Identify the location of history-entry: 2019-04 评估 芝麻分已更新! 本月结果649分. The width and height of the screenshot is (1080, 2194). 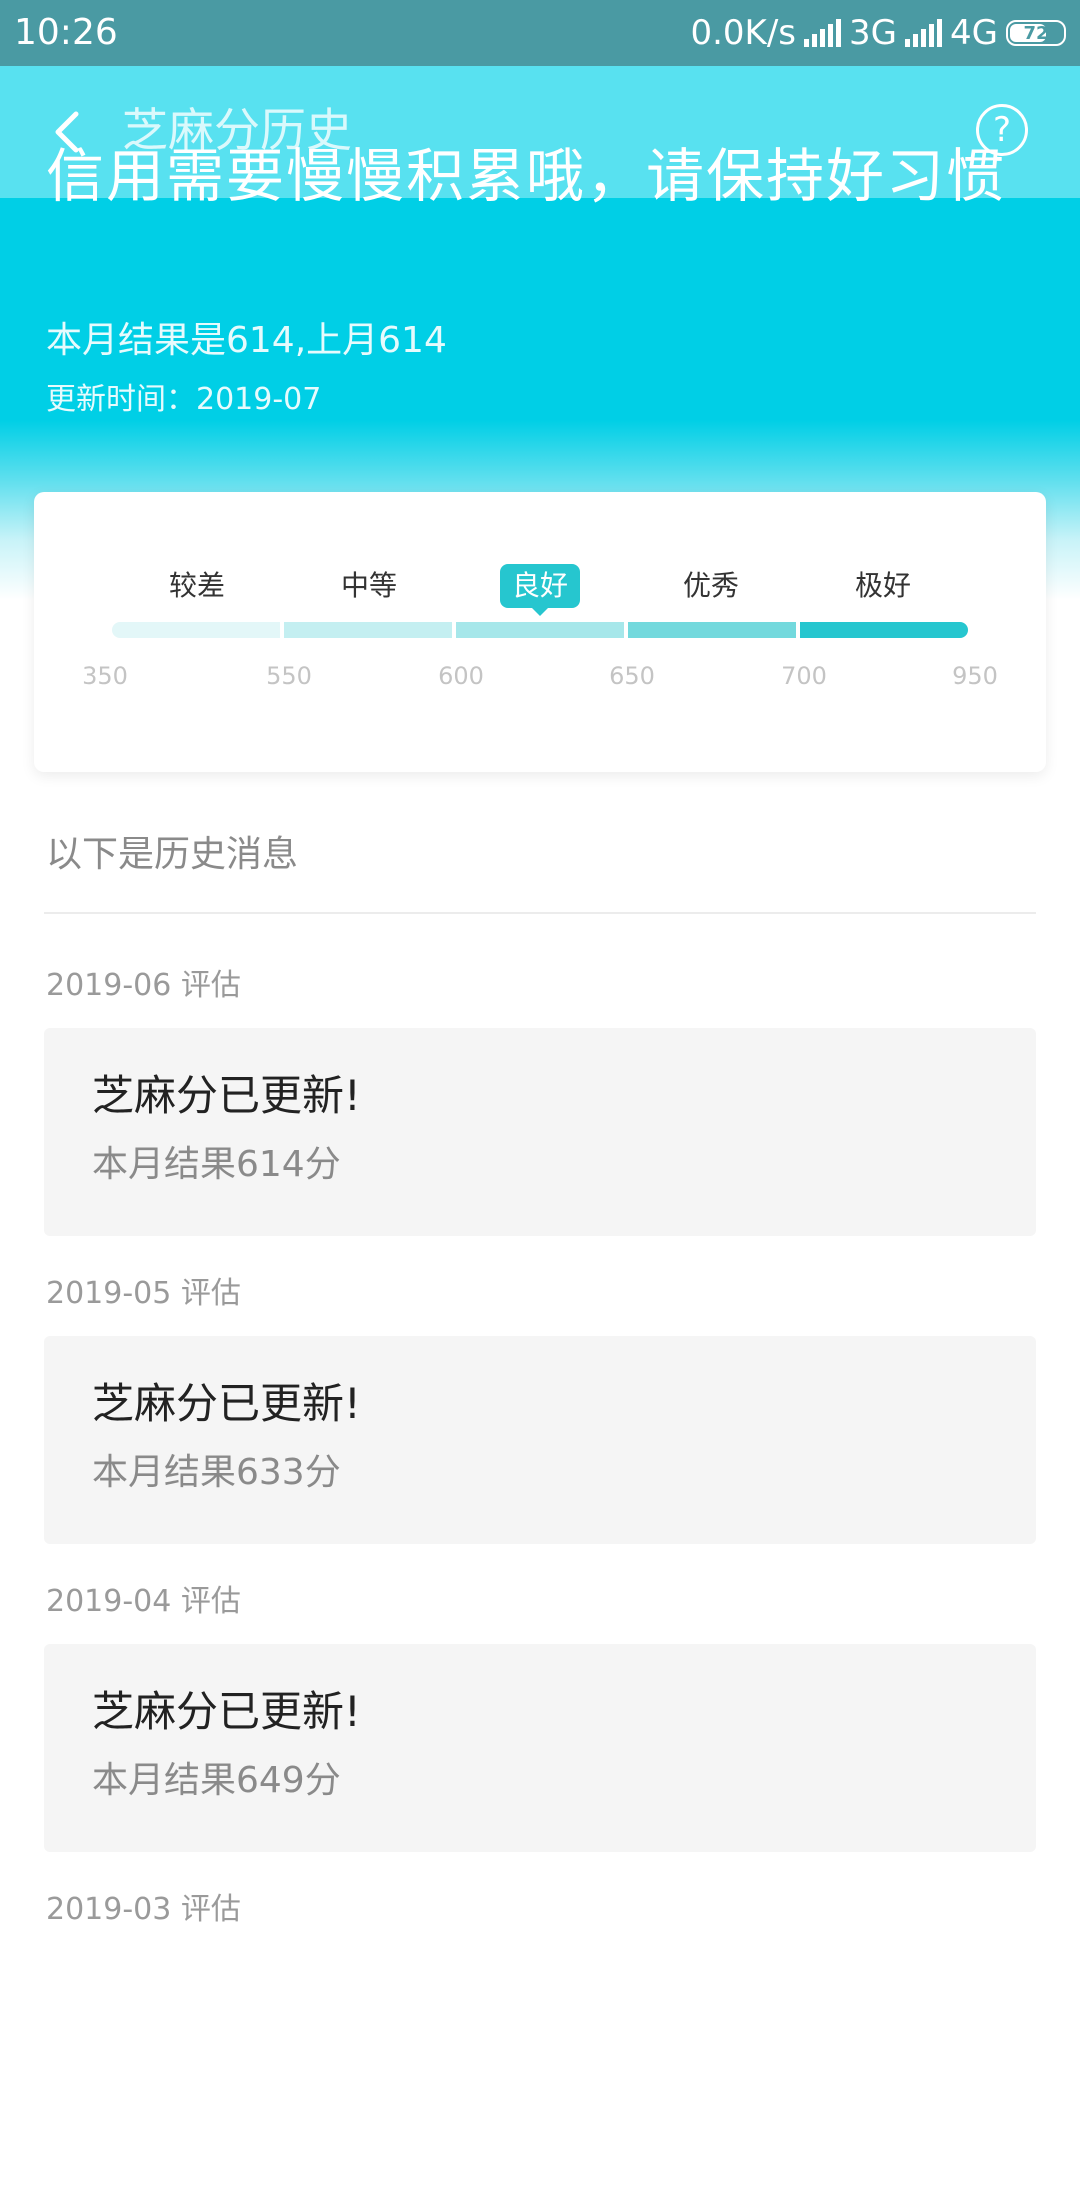
(540, 1732).